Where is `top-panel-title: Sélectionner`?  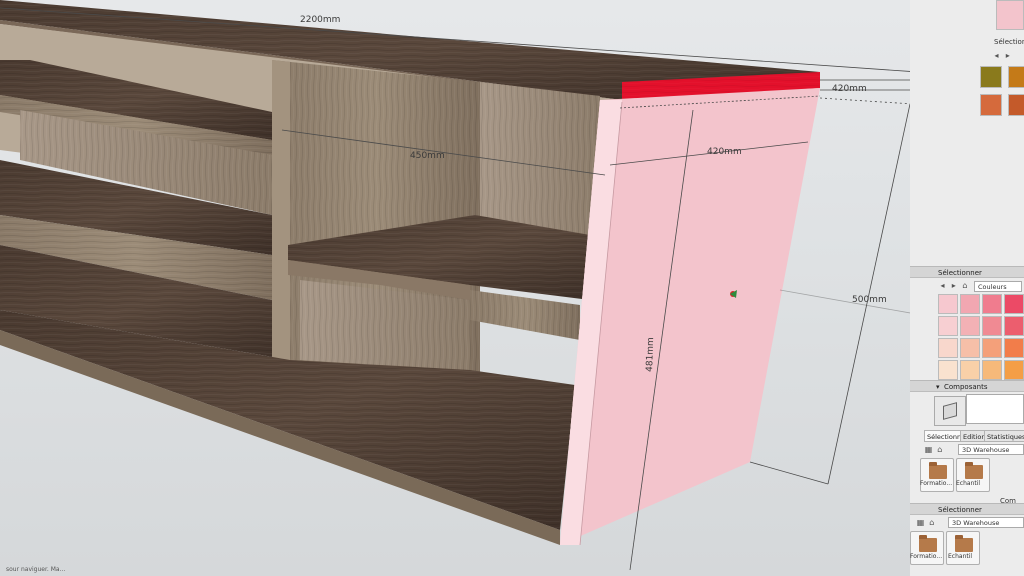
top-panel-title: Sélectionner is located at coordinates (1009, 42).